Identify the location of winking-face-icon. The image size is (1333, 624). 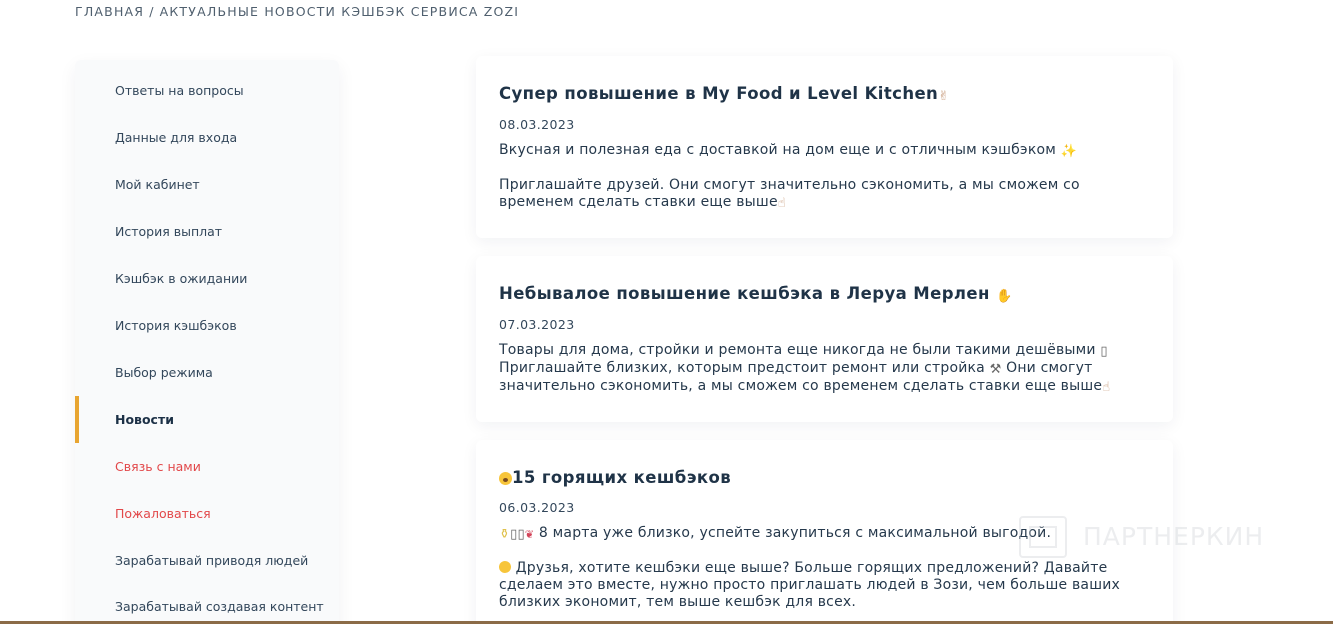
(505, 567).